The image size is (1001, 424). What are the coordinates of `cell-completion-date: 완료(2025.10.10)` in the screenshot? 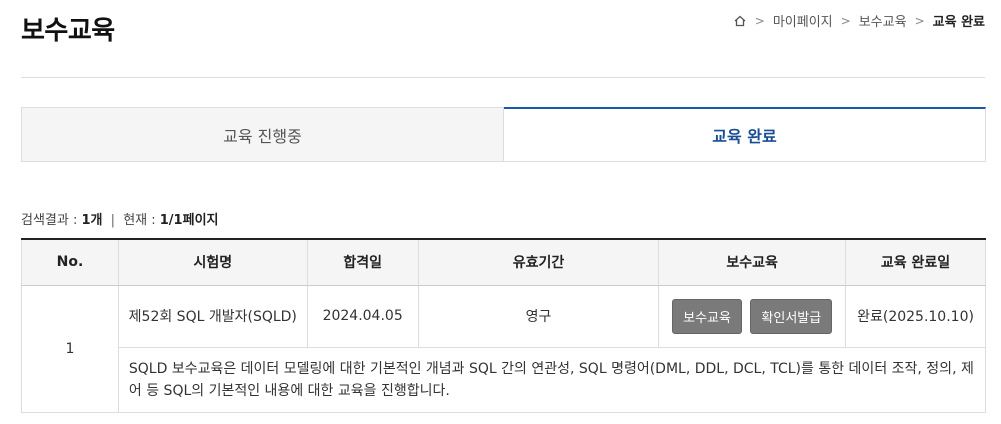 It's located at (915, 316).